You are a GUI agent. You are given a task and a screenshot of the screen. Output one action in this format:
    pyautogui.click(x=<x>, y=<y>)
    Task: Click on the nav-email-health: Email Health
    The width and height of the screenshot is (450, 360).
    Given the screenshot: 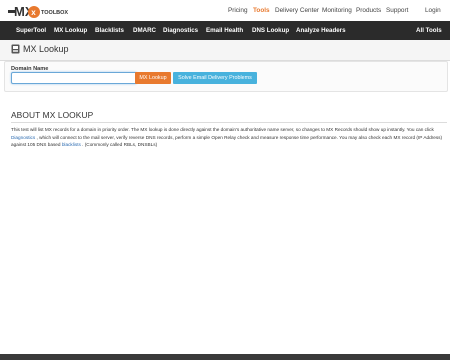 What is the action you would take?
    pyautogui.click(x=224, y=30)
    